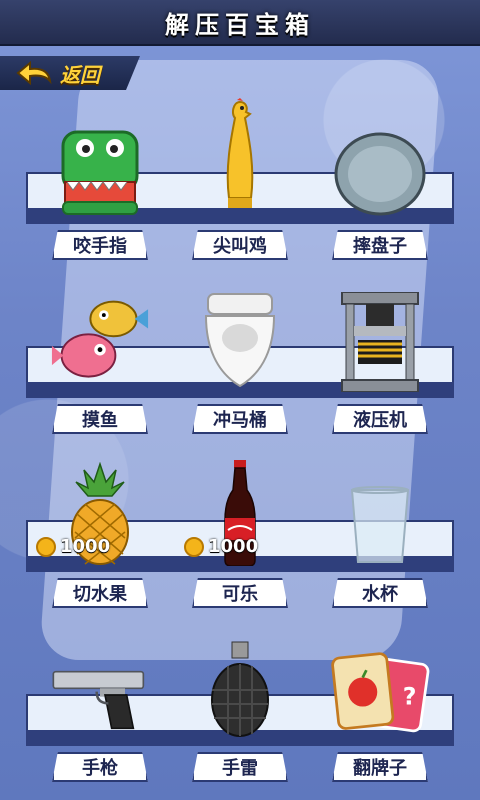 This screenshot has width=480, height=800. What do you see at coordinates (98, 533) in the screenshot?
I see `item-pineapple: 1000 切水果` at bounding box center [98, 533].